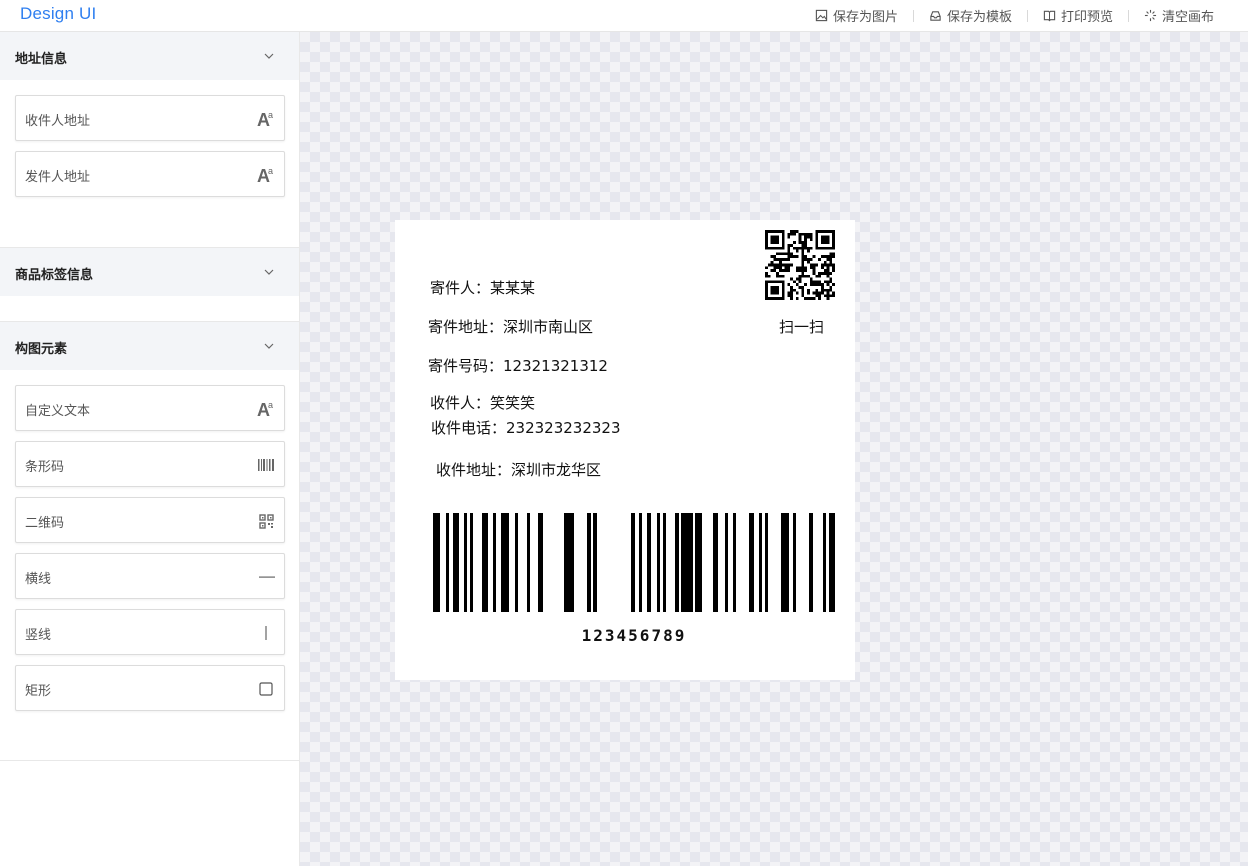 The image size is (1248, 866). I want to click on qrcode-icon, so click(266, 521).